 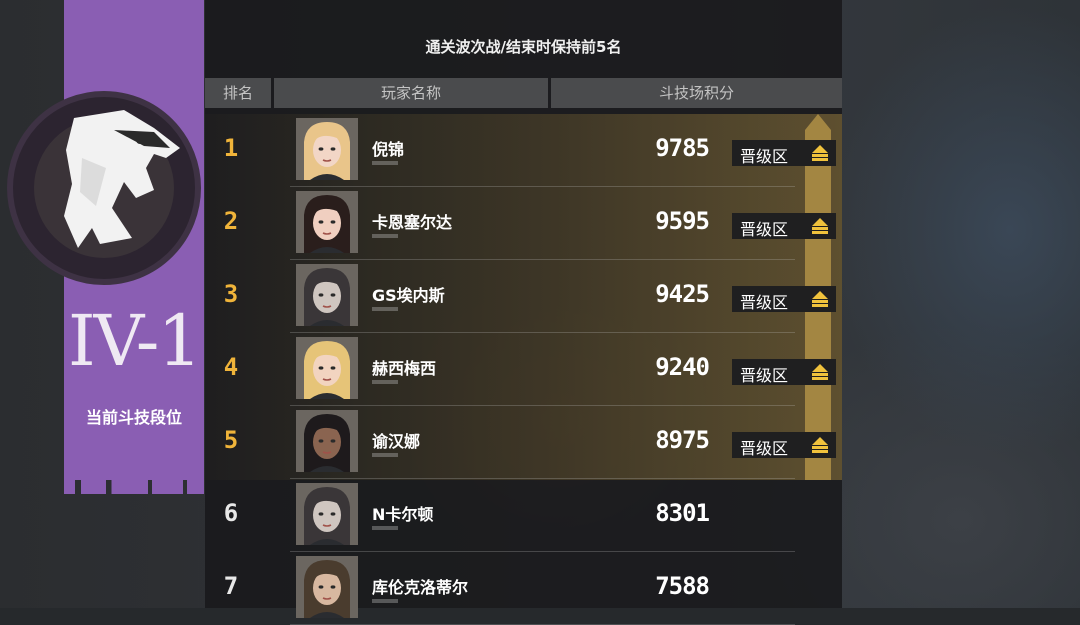 I want to click on player-name: 倪锦, so click(x=388, y=149).